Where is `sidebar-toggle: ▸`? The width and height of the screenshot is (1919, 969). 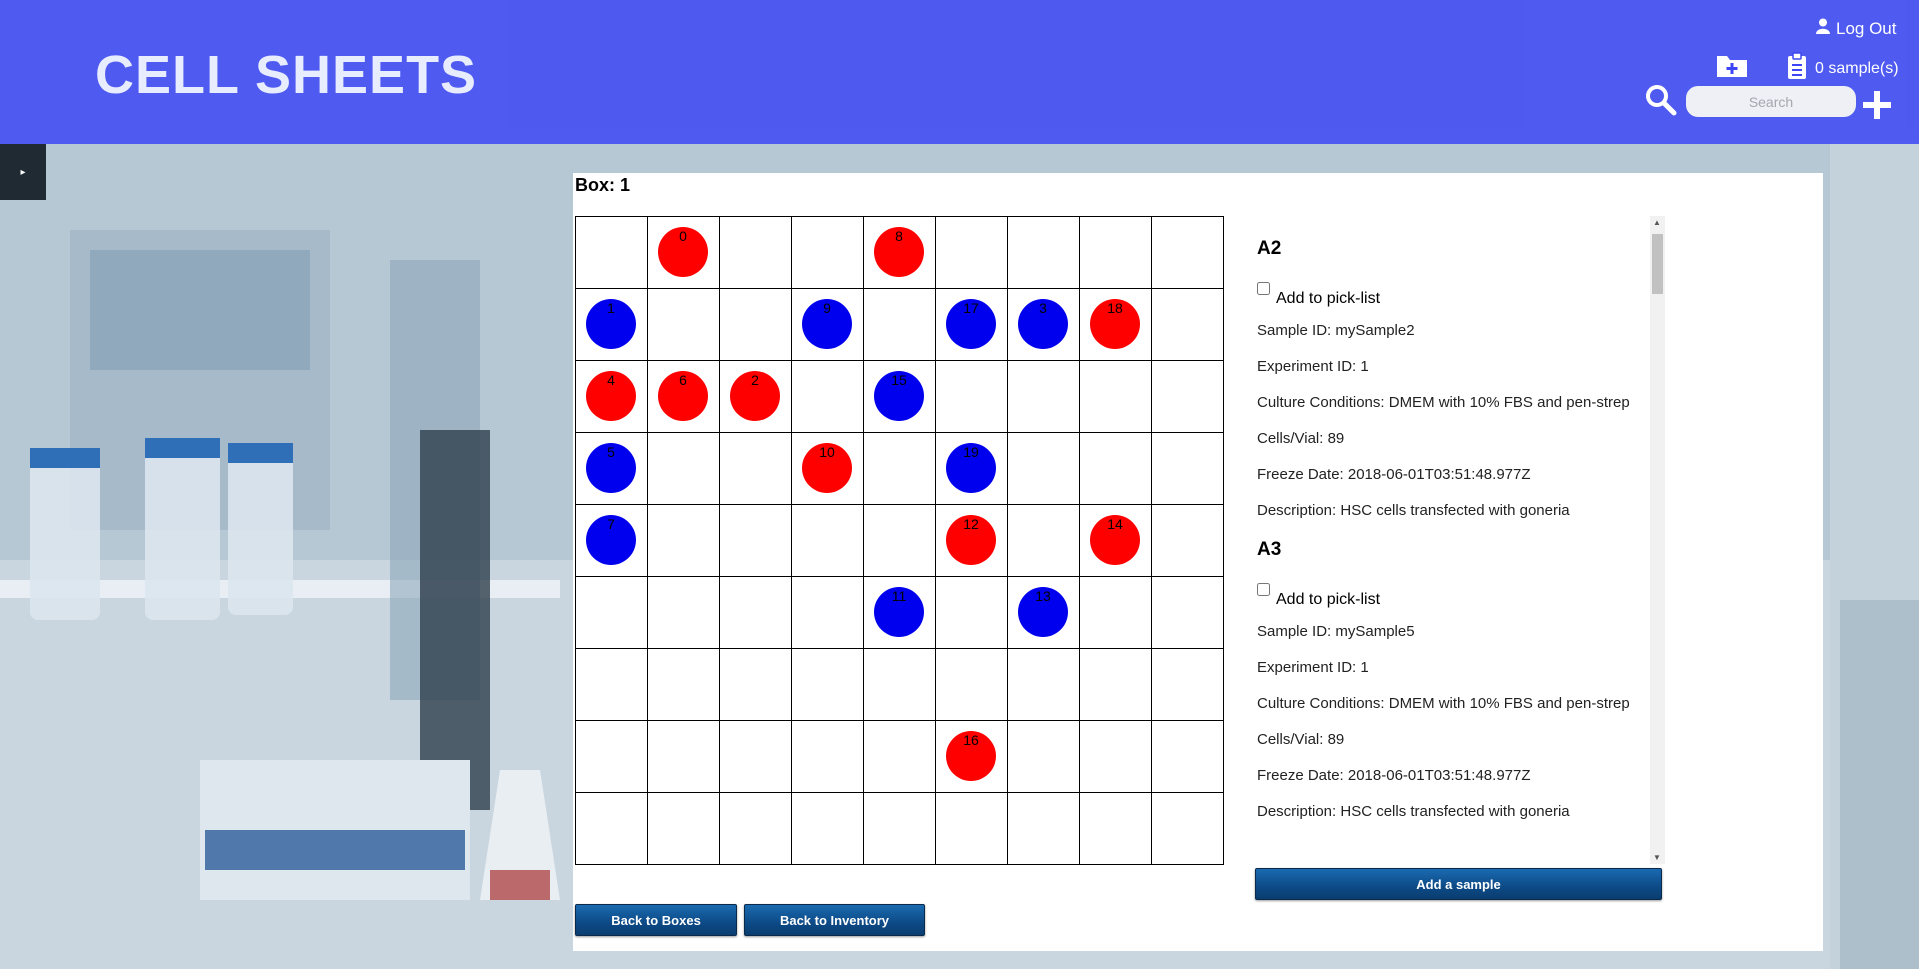
sidebar-toggle: ▸ is located at coordinates (23, 172).